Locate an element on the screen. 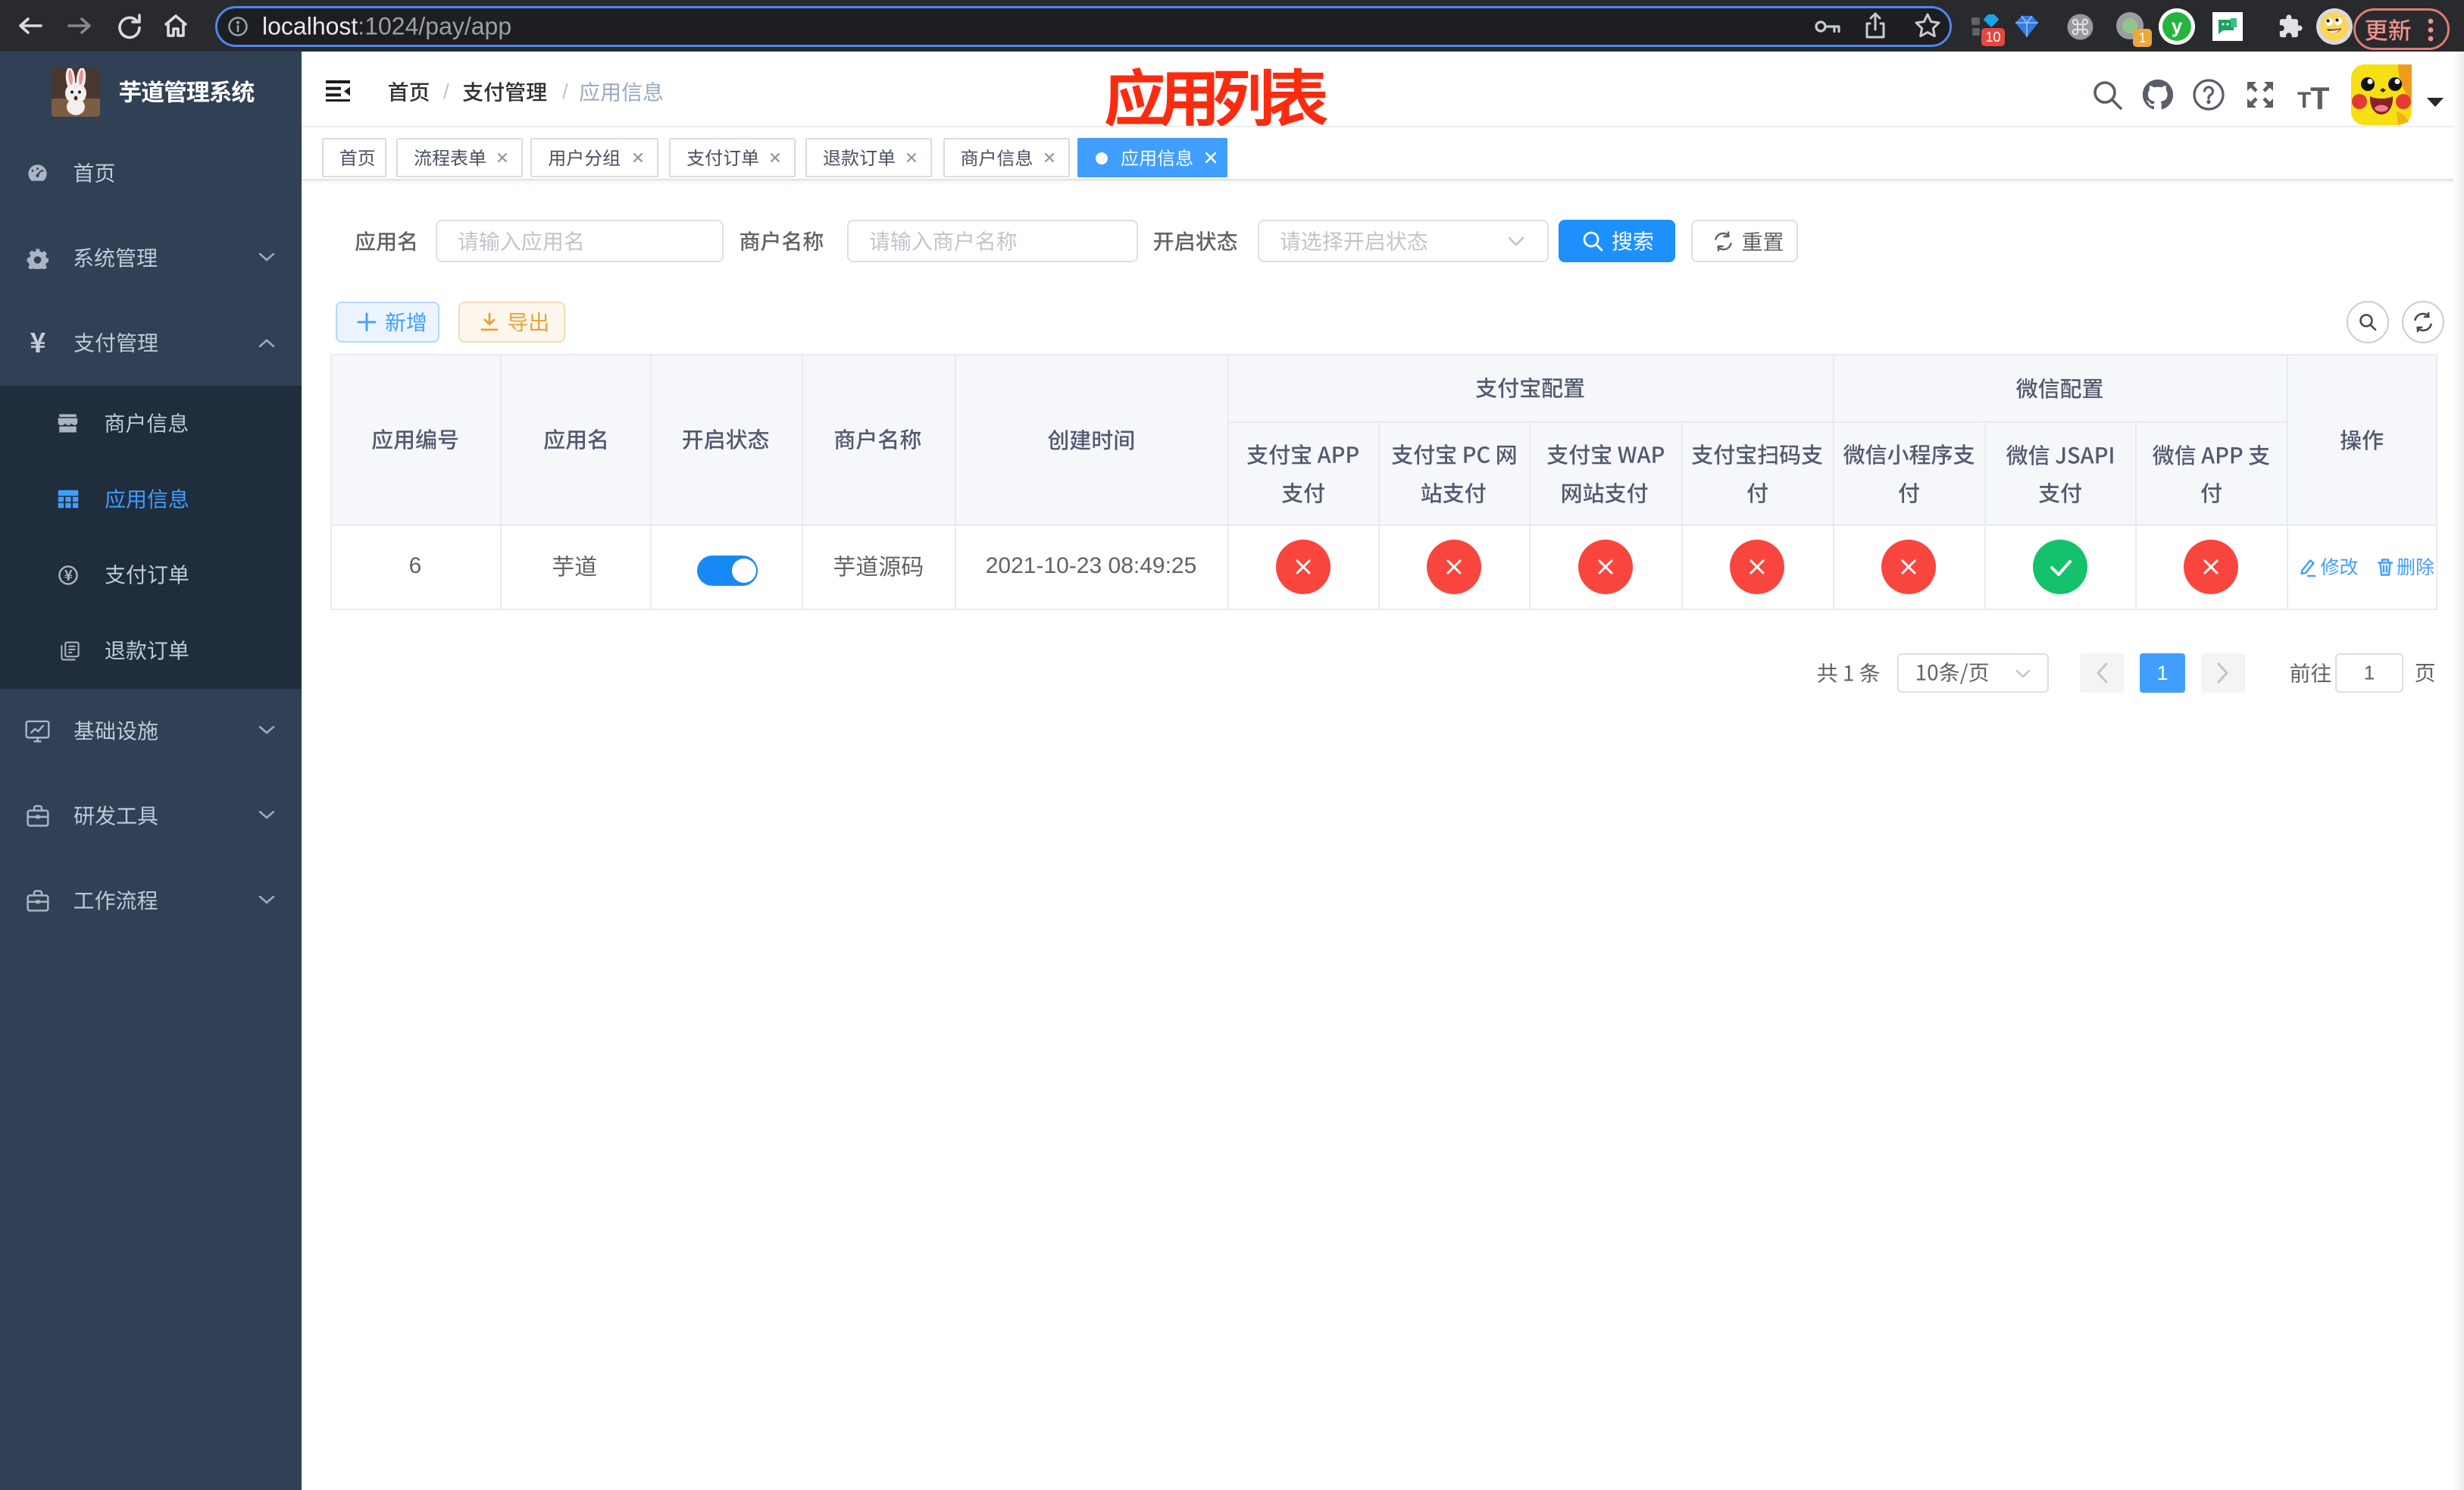 Image resolution: width=2464 pixels, height=1490 pixels. svg-text: y is located at coordinates (2177, 26).